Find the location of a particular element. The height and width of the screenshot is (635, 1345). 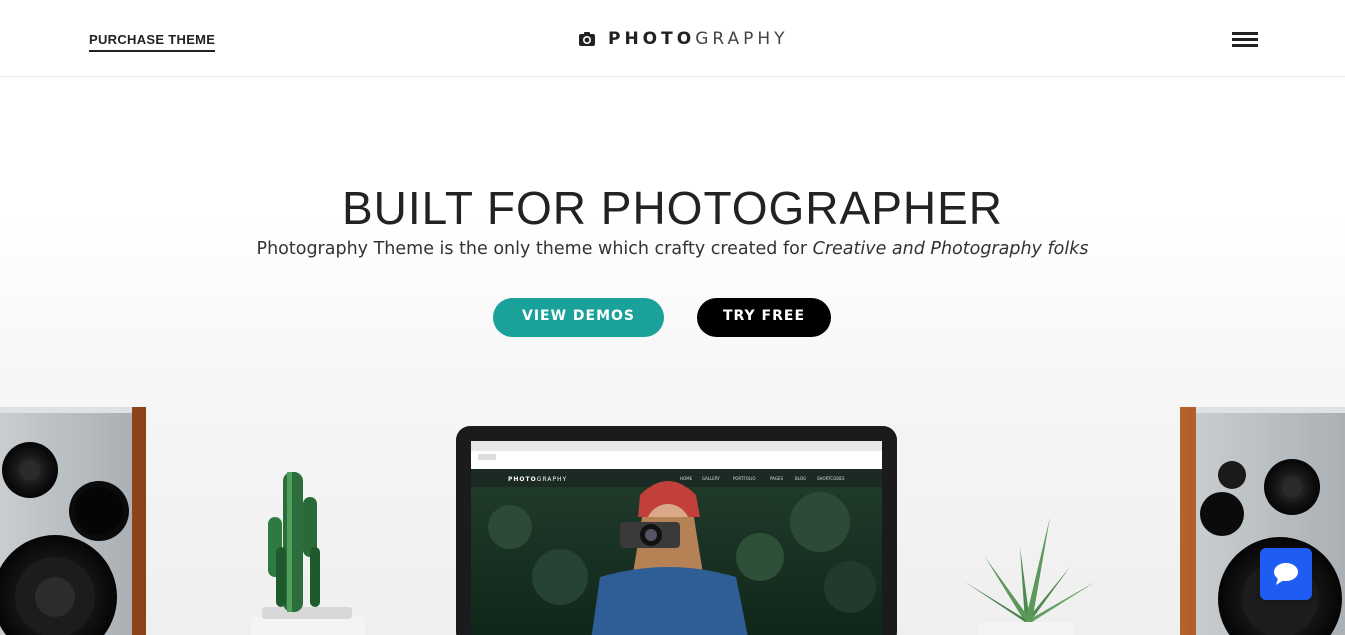

hamburger-menu-icon is located at coordinates (1245, 40).